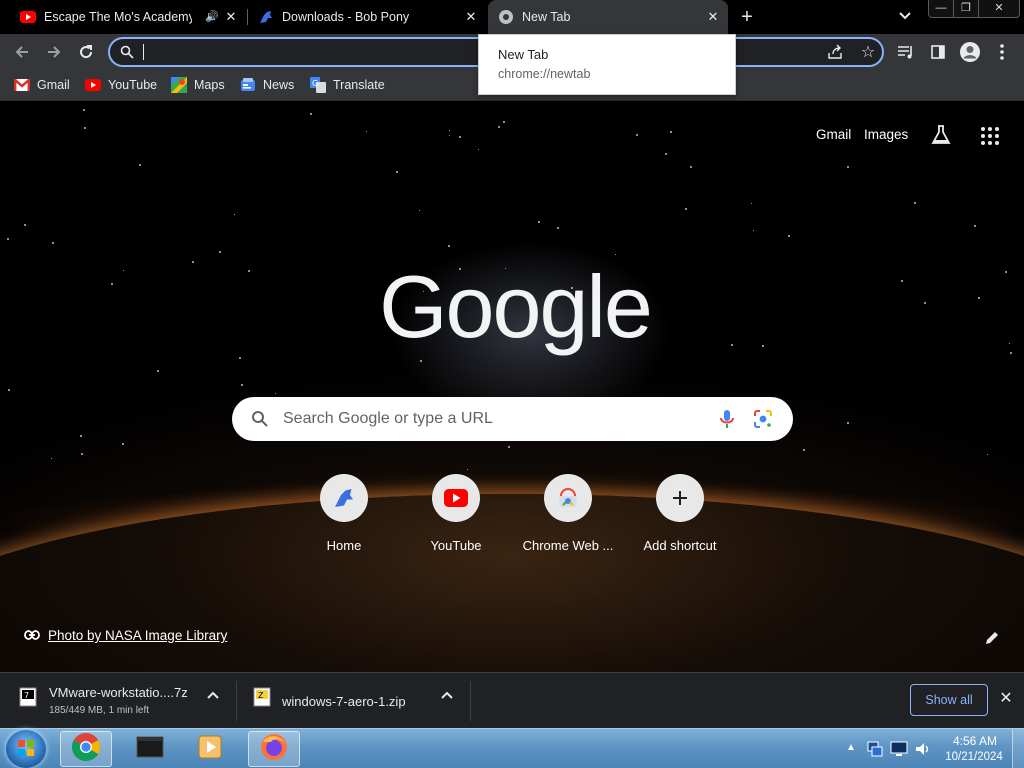  I want to click on taskbar-terminal, so click(150, 749).